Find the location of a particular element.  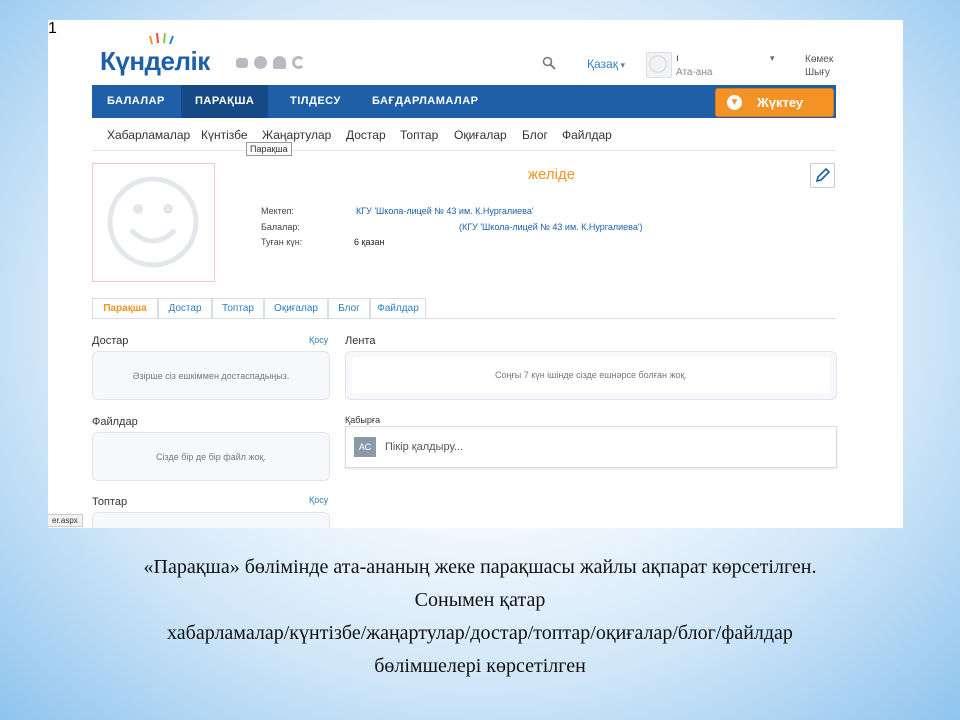

caption-line-4: бөлімшелері көрсетілген is located at coordinates (480, 666).